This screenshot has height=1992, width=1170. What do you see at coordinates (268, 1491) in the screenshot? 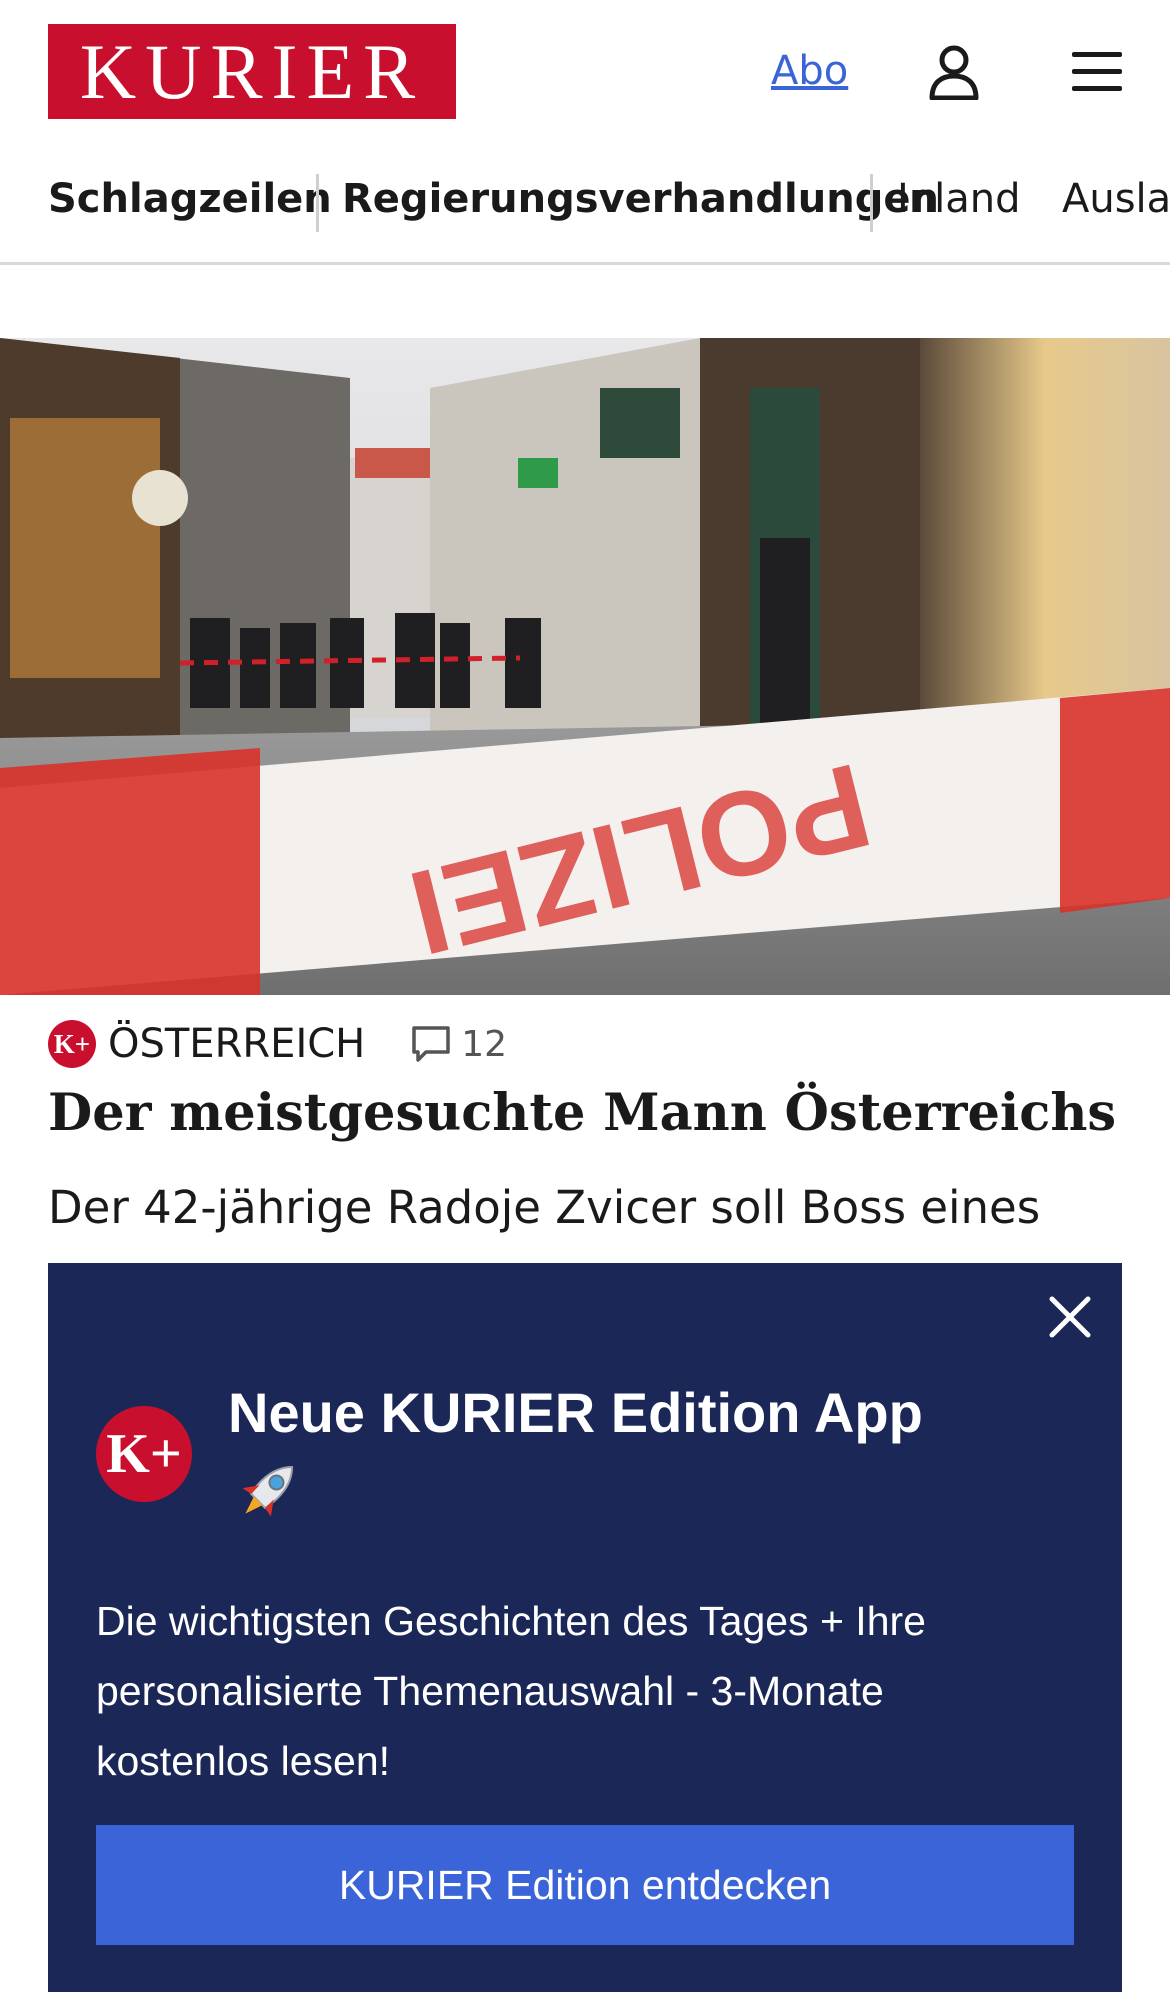
I see `rocket-icon` at bounding box center [268, 1491].